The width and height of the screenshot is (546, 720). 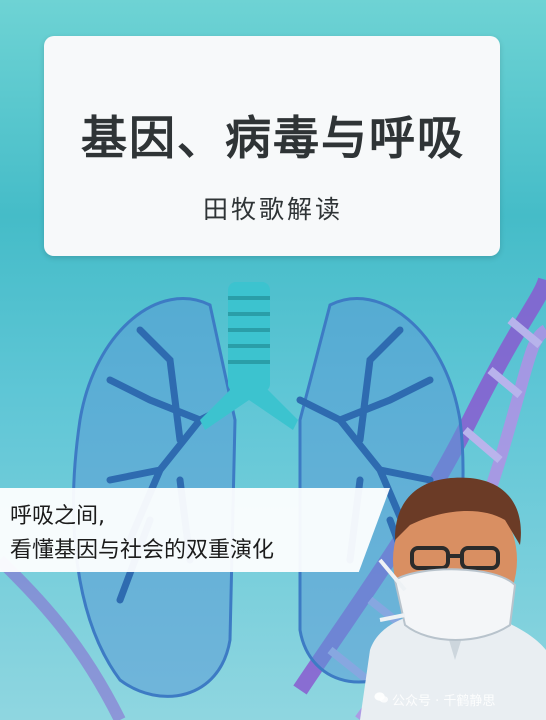 I want to click on caption-line-2: 看懂基因与社会的双重演化, so click(x=142, y=550).